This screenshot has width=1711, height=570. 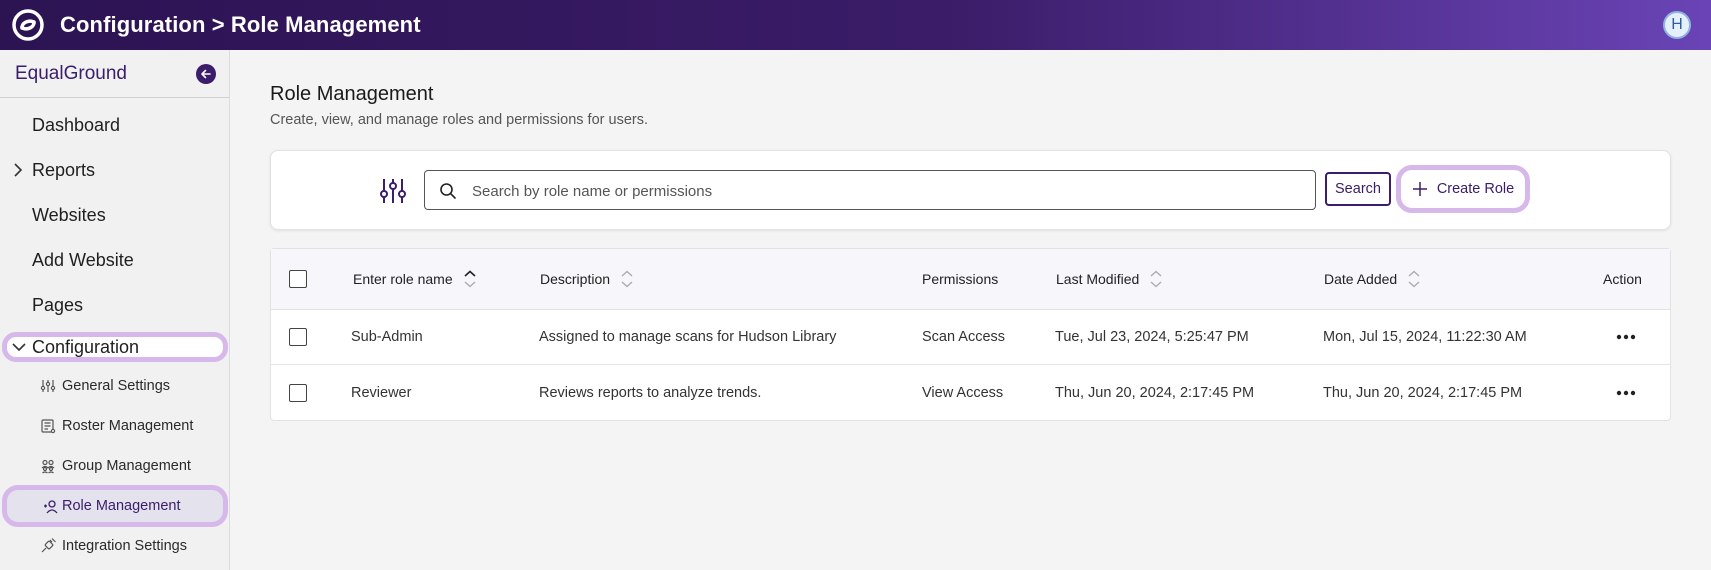 What do you see at coordinates (126, 466) in the screenshot?
I see `sidebar-item-label: Group Management` at bounding box center [126, 466].